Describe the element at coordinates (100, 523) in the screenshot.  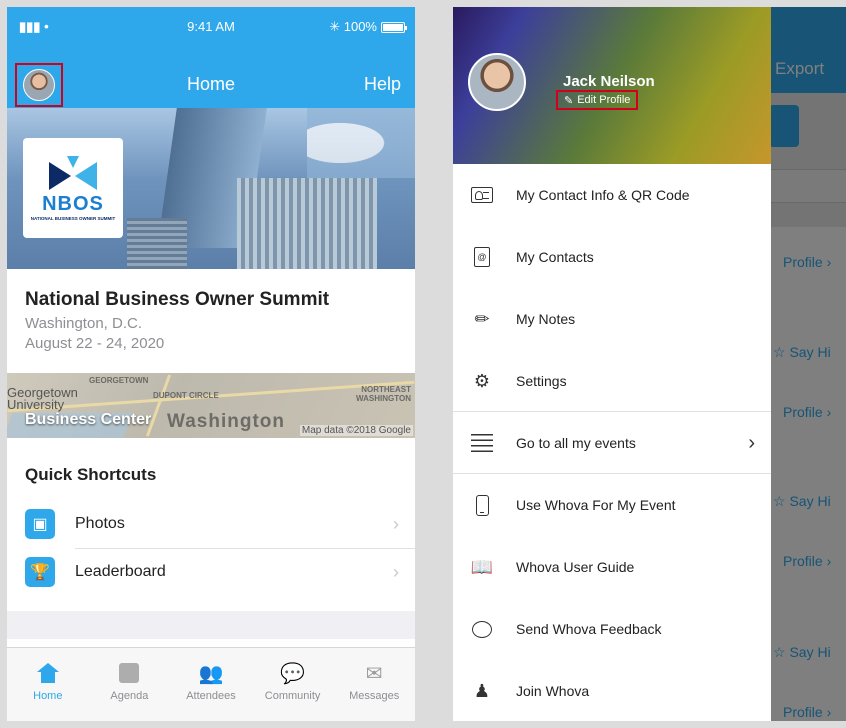
I see `shortcut-label: Photos` at that location.